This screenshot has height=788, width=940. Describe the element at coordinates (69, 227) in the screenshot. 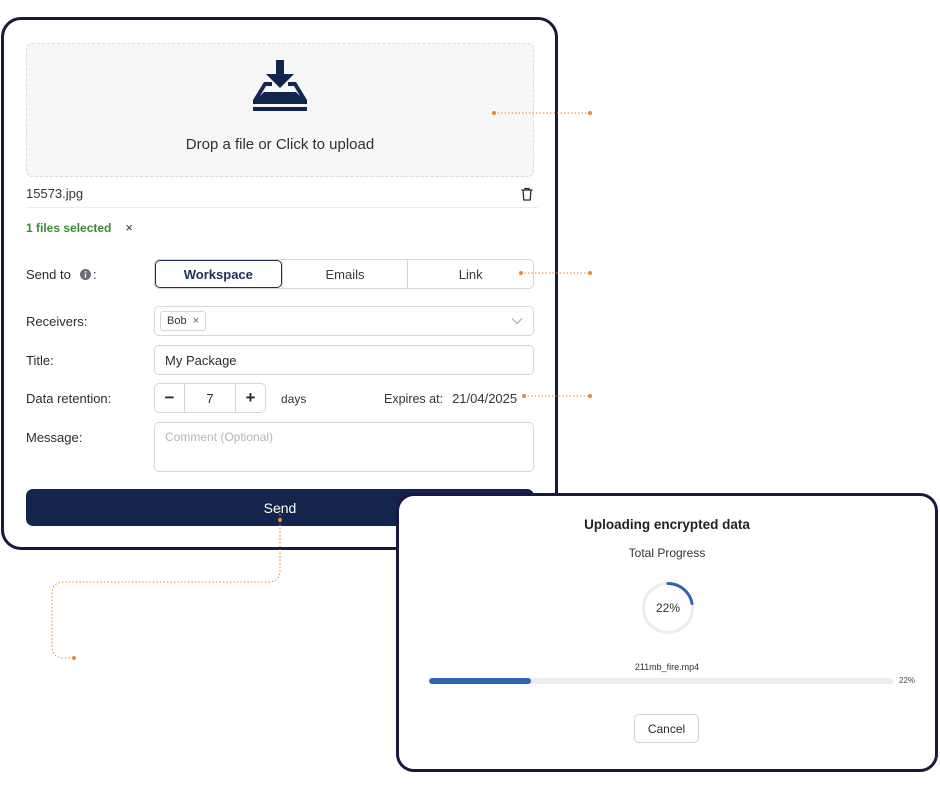

I see `files-selected-text: 1 files selected` at that location.